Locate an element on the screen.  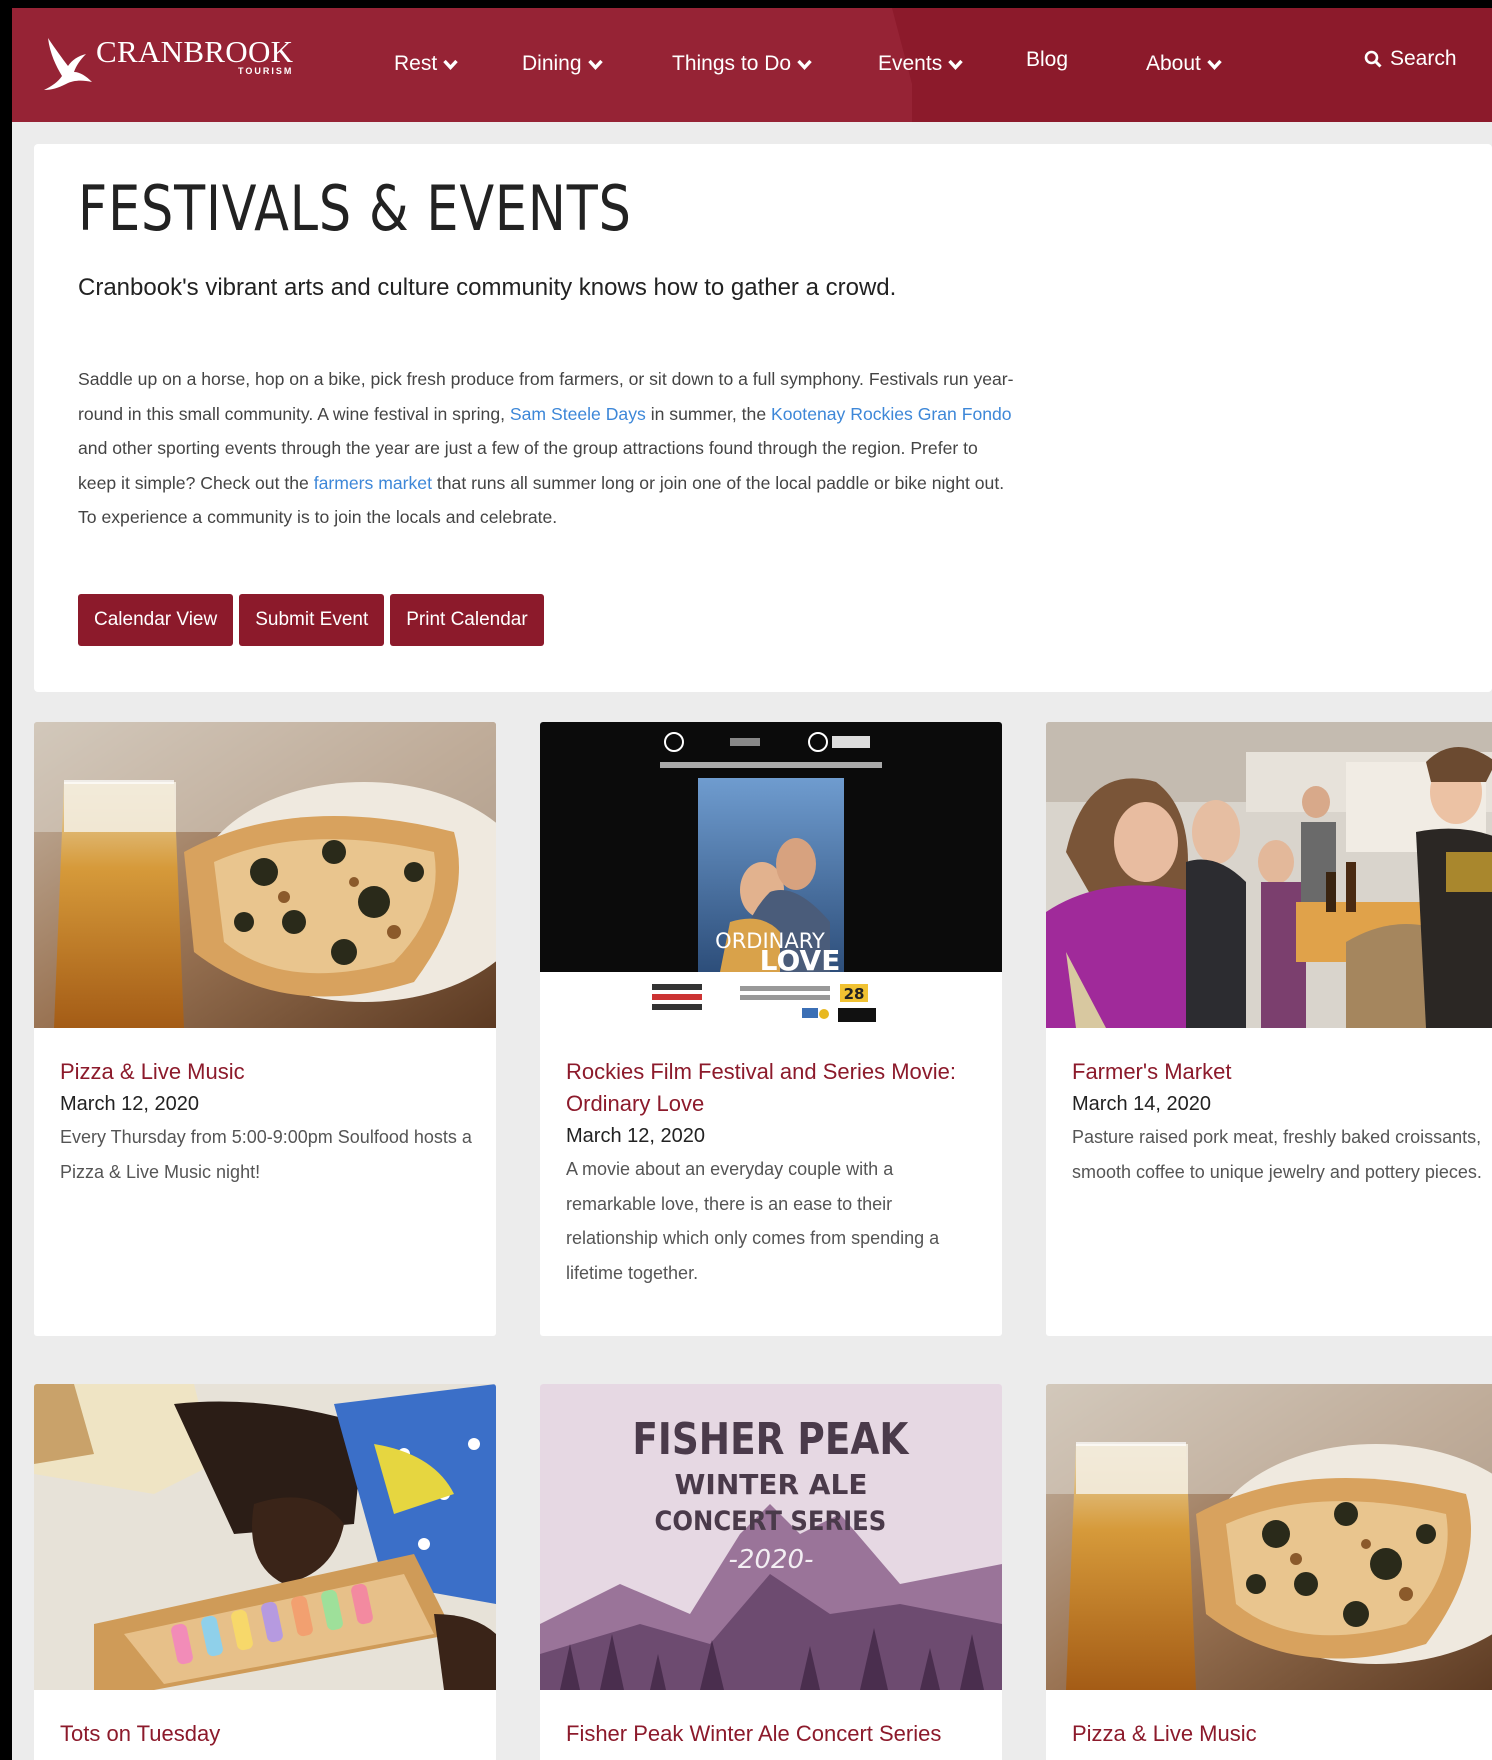
link-farmers-market: farmers market is located at coordinates (373, 483).